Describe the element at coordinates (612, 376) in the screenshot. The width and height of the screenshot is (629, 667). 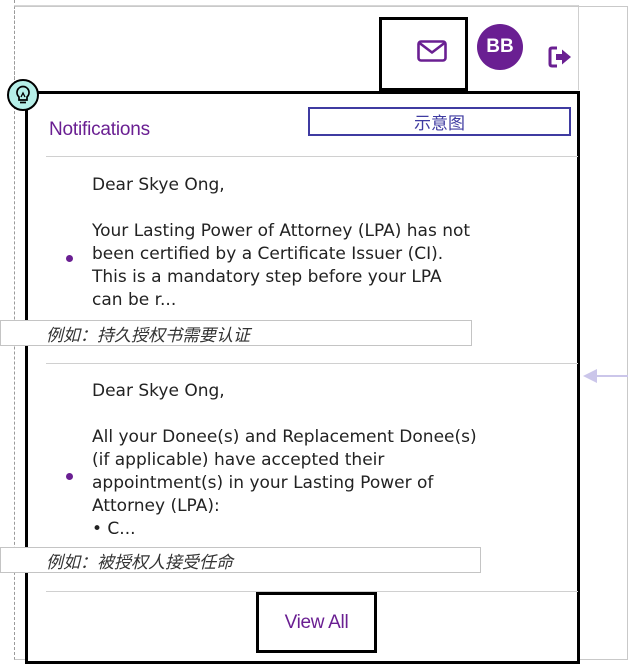
I see `pointer-arrow-line` at that location.